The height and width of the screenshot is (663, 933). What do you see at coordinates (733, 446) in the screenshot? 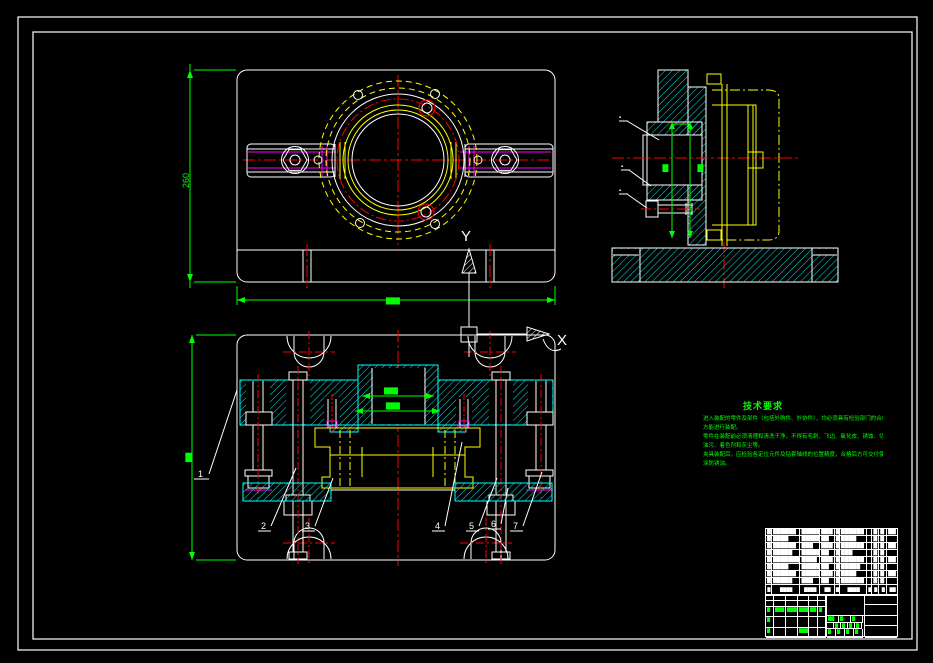
I see `tech-requirements-line: 油污、着色剂和灰尘等。` at bounding box center [733, 446].